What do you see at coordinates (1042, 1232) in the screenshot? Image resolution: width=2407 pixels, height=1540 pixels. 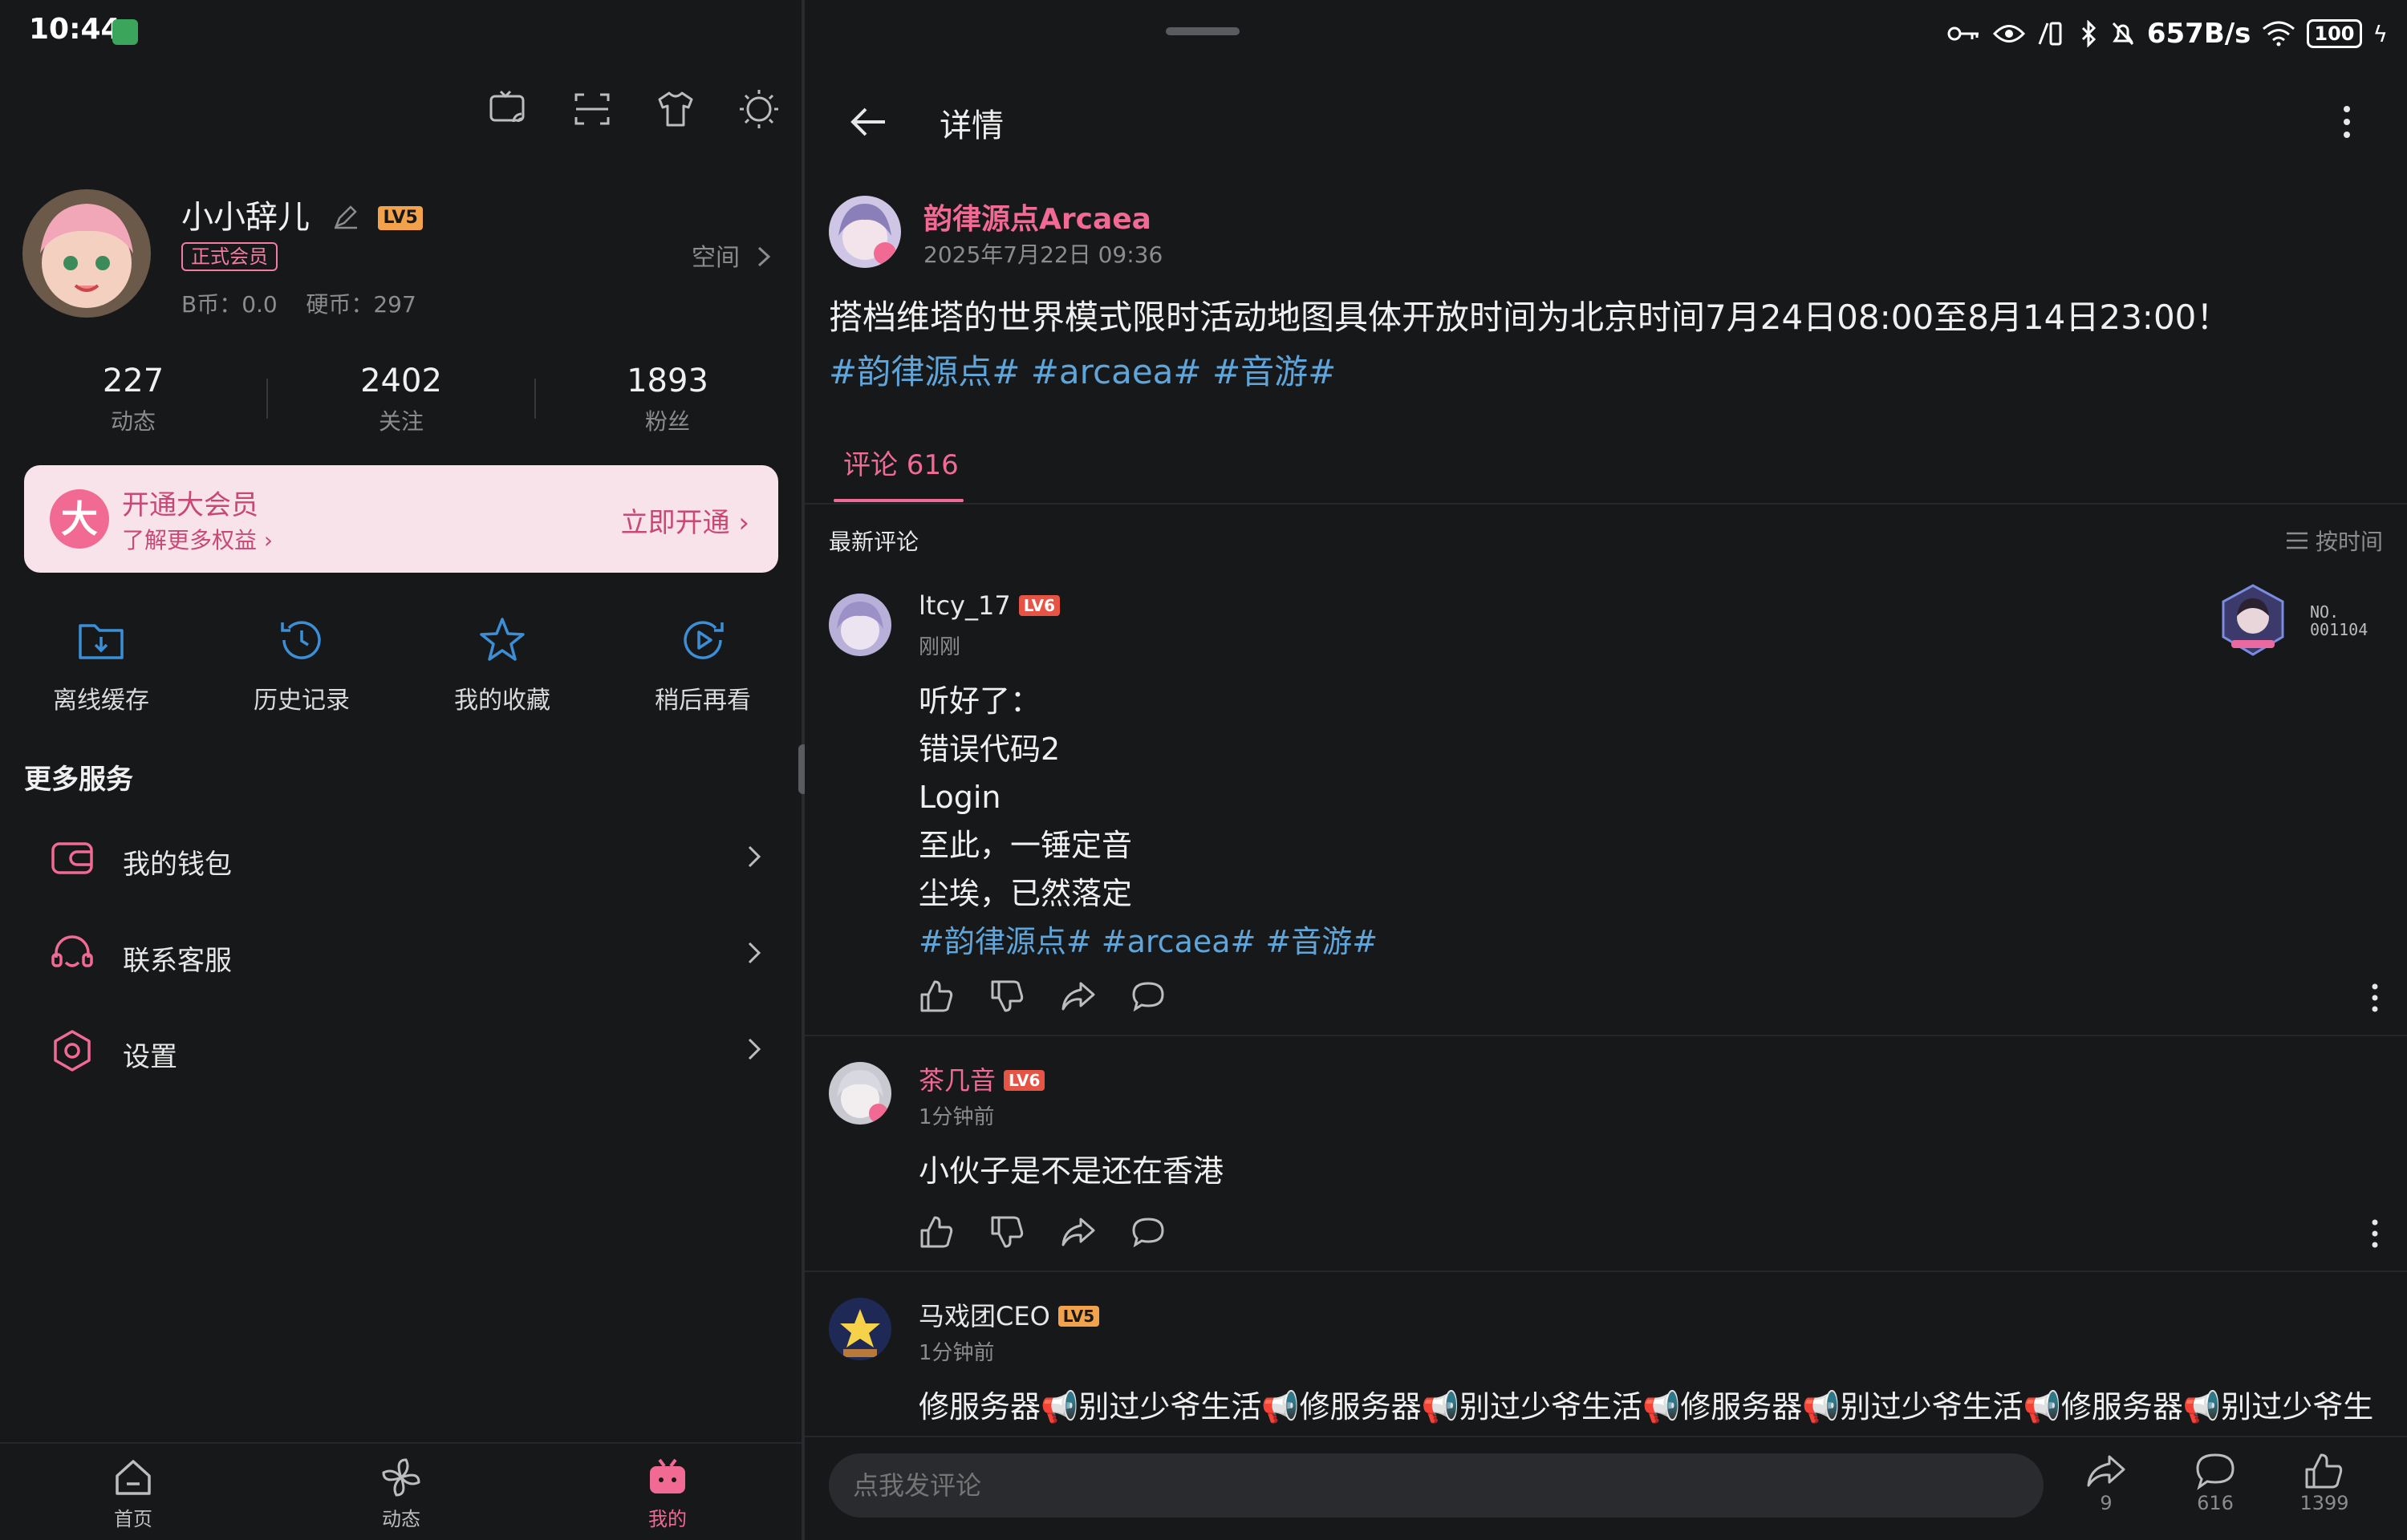 I see `comment-actions` at bounding box center [1042, 1232].